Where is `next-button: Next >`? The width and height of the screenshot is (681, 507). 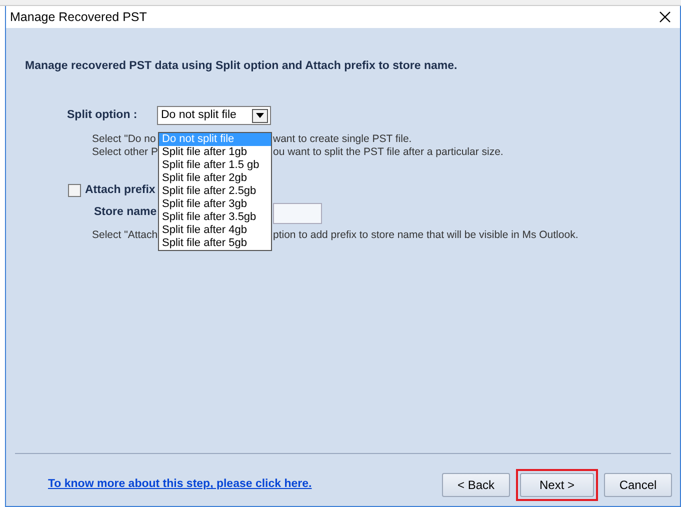 next-button: Next > is located at coordinates (557, 485).